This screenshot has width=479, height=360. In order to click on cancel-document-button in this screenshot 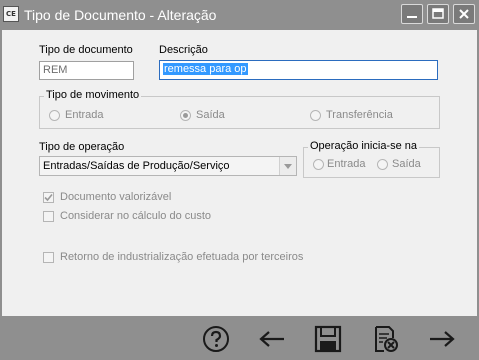, I will do `click(385, 339)`.